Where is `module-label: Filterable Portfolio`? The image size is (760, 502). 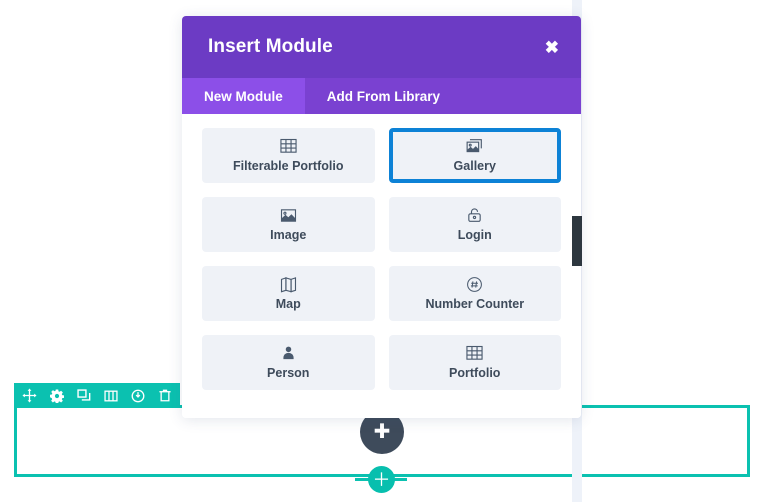 module-label: Filterable Portfolio is located at coordinates (288, 166).